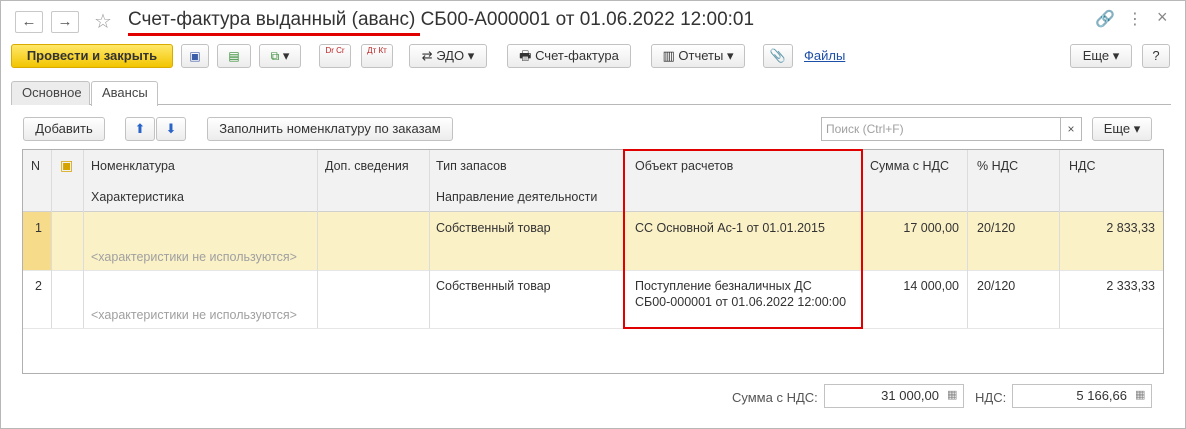  Describe the element at coordinates (137, 197) in the screenshot. I see `col-header-characteristic: Характеристика` at that location.